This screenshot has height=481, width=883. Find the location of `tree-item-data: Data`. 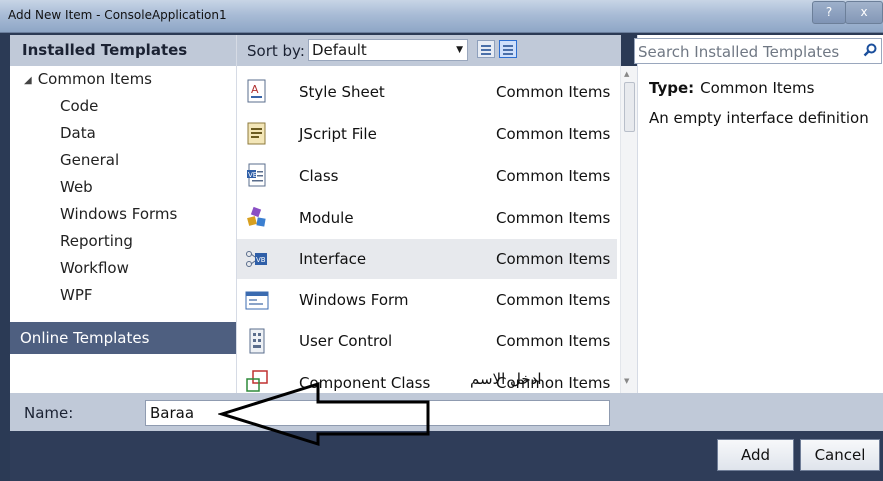

tree-item-data: Data is located at coordinates (123, 133).